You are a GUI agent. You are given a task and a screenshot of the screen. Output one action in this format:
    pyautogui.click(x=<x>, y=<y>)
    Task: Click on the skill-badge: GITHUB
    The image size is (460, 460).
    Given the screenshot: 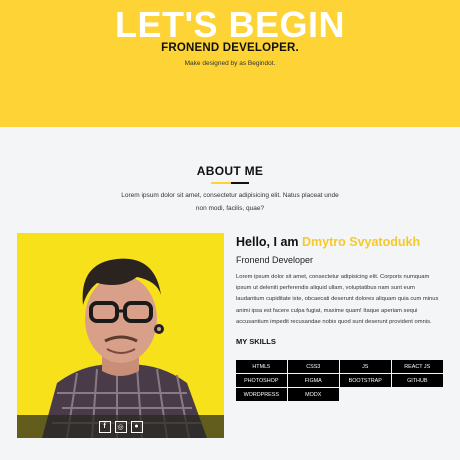 What is the action you would take?
    pyautogui.click(x=417, y=380)
    